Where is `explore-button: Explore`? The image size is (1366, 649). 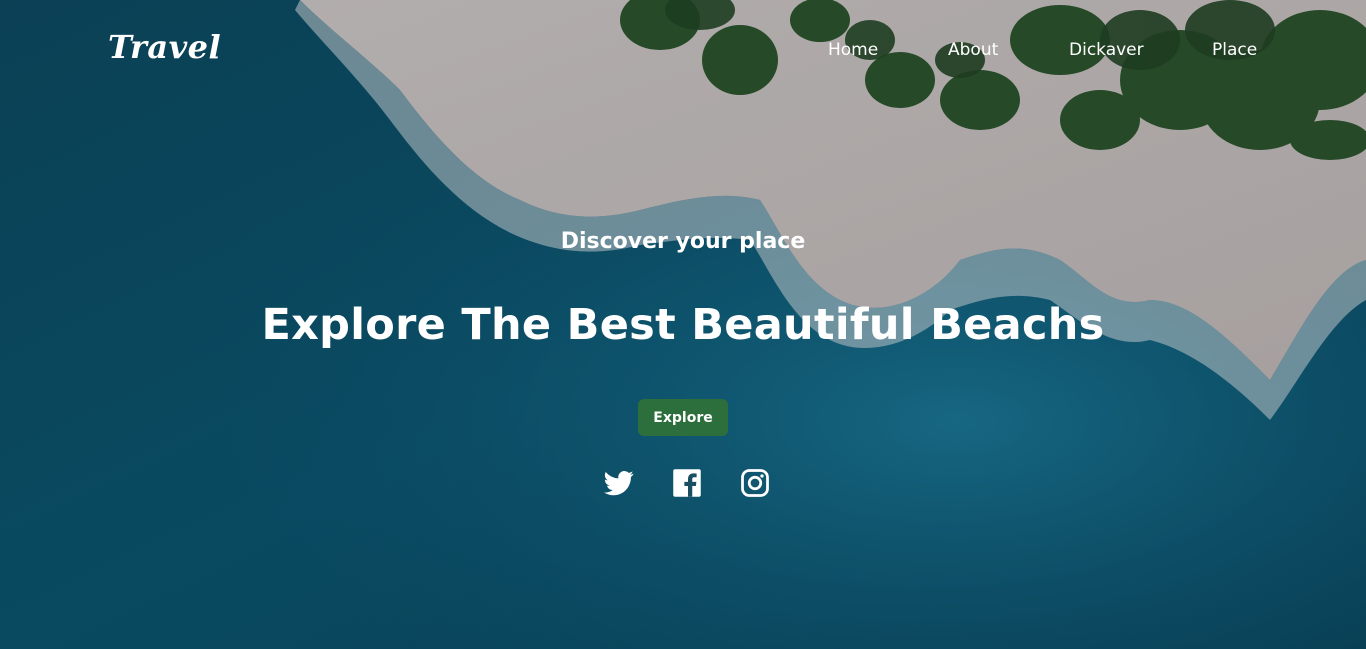 explore-button: Explore is located at coordinates (683, 417).